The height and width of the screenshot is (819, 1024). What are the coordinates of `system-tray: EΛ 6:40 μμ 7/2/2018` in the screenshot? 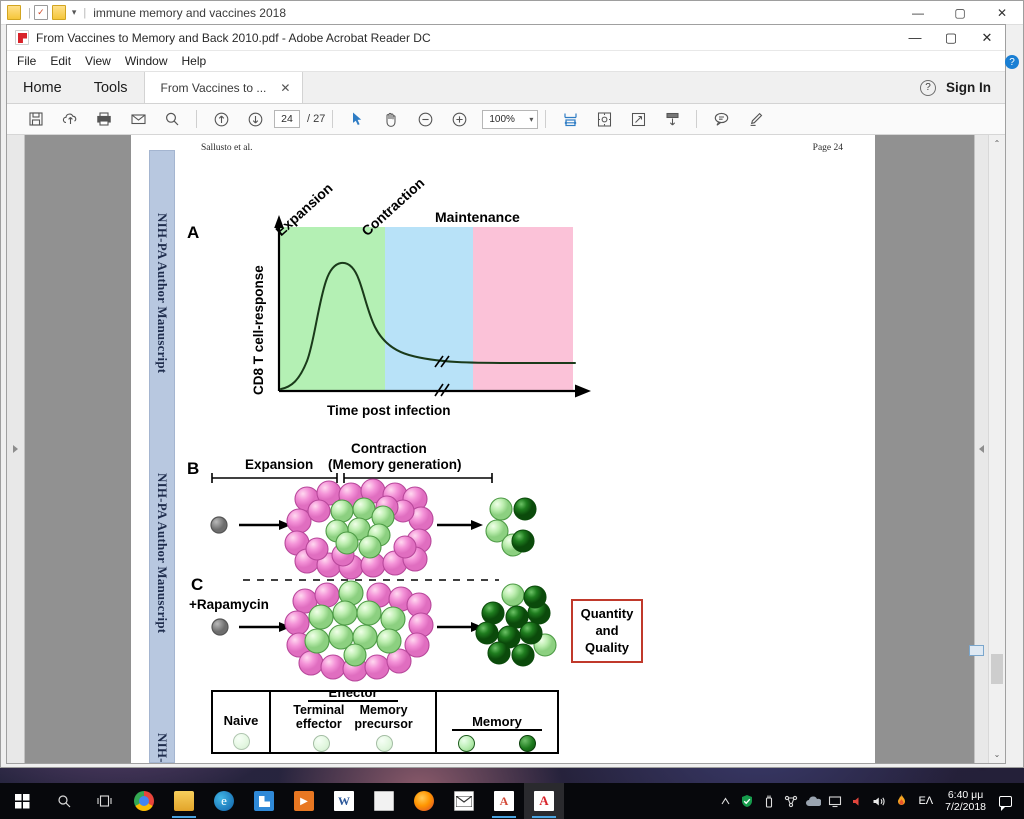 It's located at (869, 801).